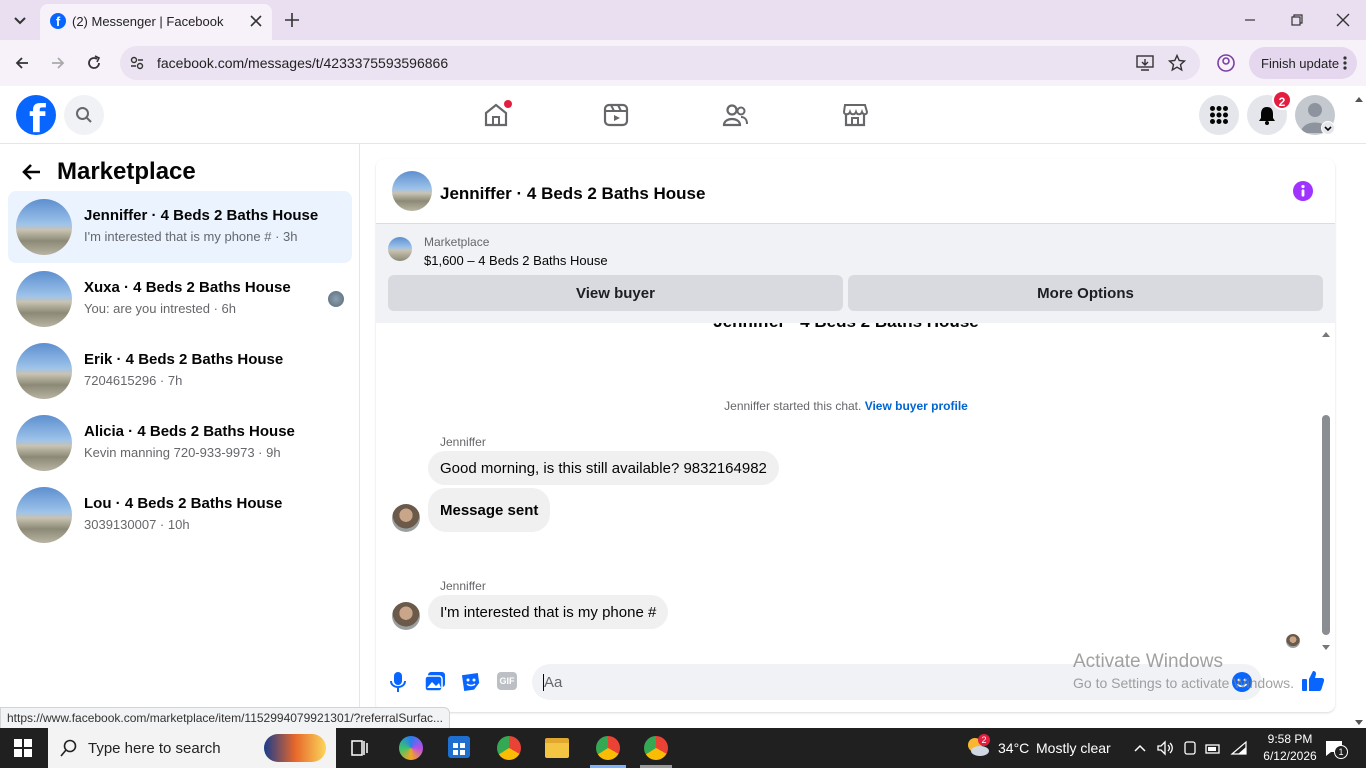 The image size is (1366, 768). Describe the element at coordinates (411, 748) in the screenshot. I see `copilot-icon` at that location.